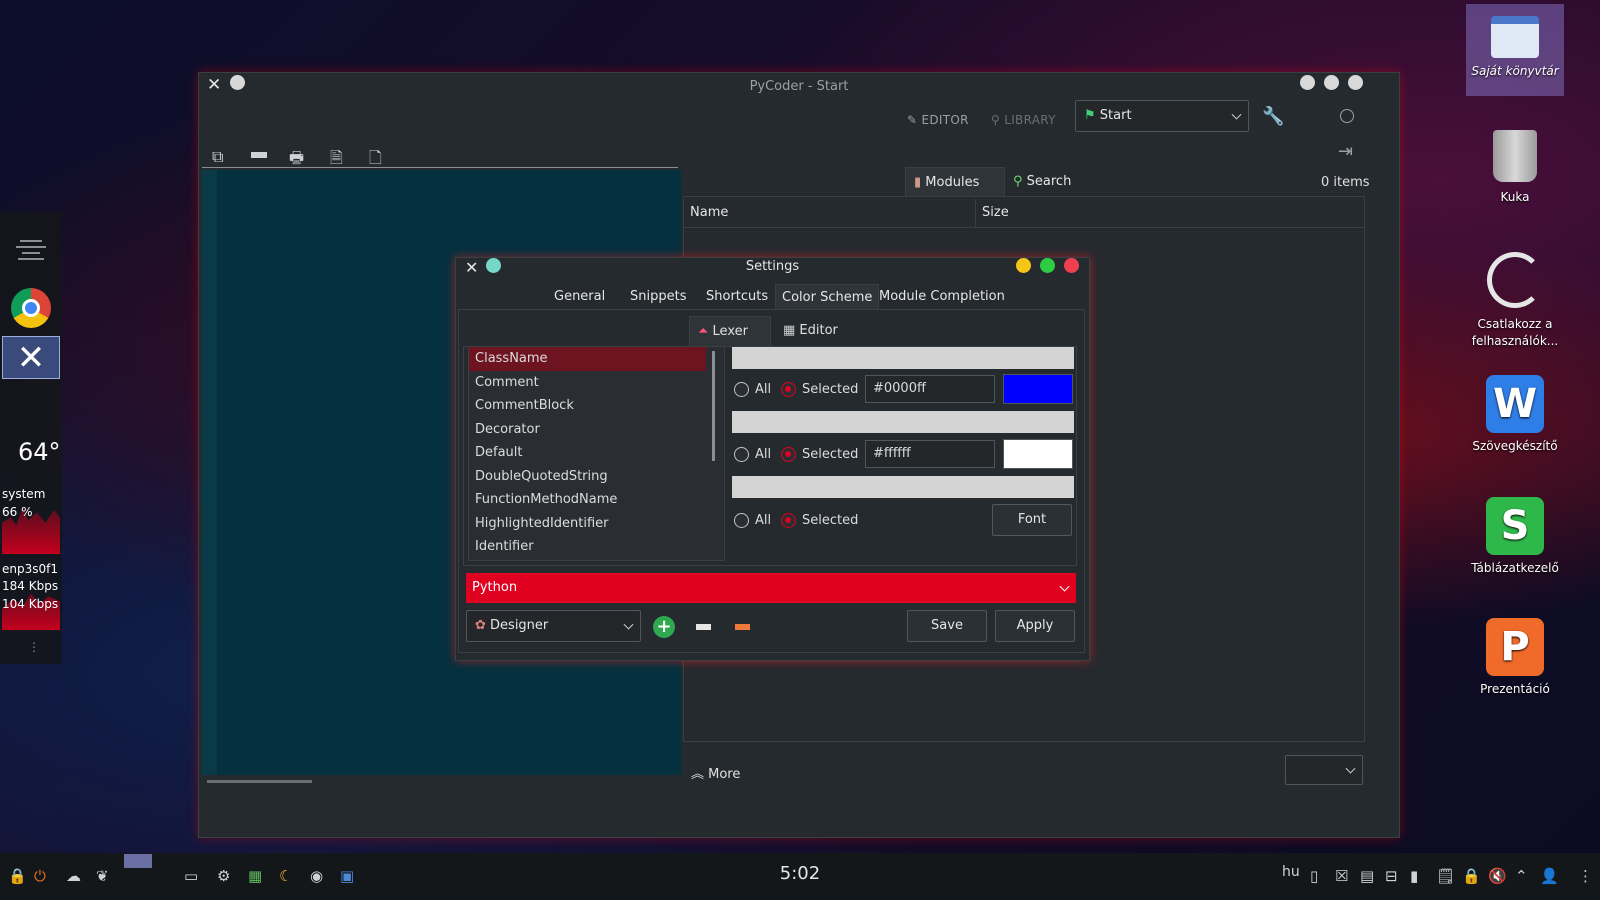 This screenshot has width=1600, height=900. What do you see at coordinates (930, 389) in the screenshot?
I see `fg-color-field: #0000ff` at bounding box center [930, 389].